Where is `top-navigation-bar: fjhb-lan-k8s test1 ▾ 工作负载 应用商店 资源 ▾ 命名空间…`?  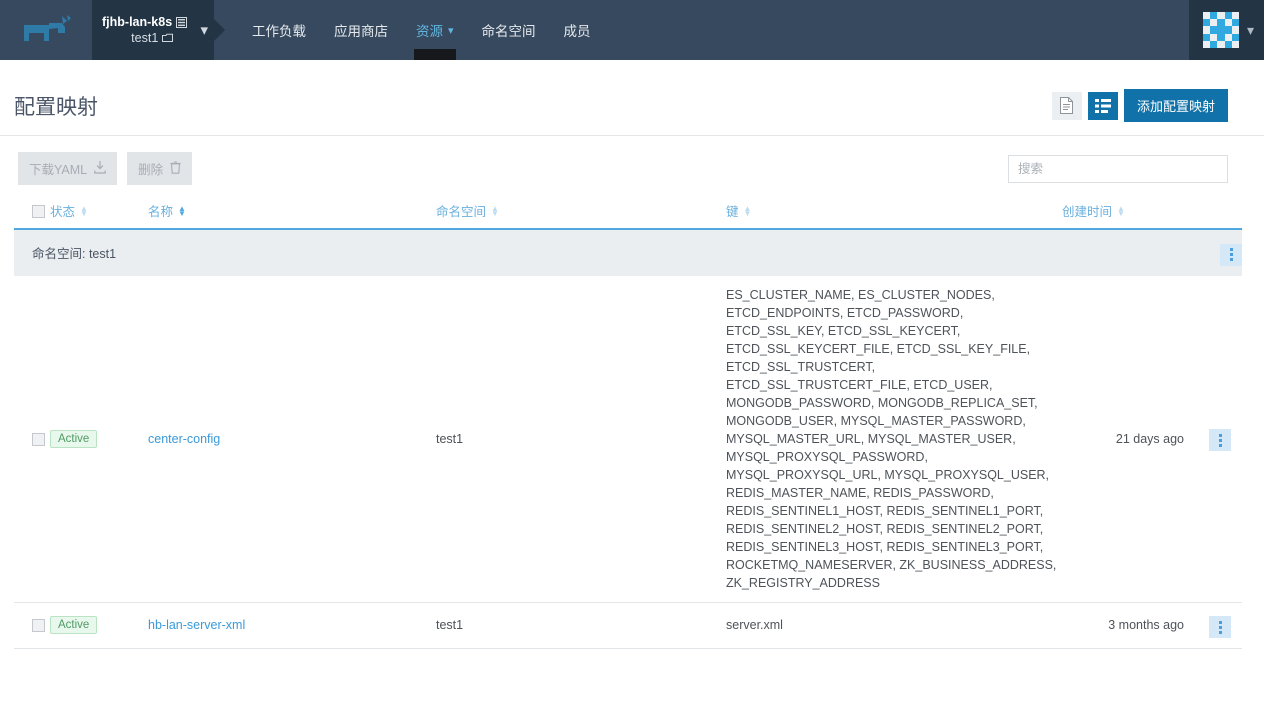
top-navigation-bar: fjhb-lan-k8s test1 ▾ 工作负载 应用商店 资源 ▾ 命名空间… is located at coordinates (632, 30).